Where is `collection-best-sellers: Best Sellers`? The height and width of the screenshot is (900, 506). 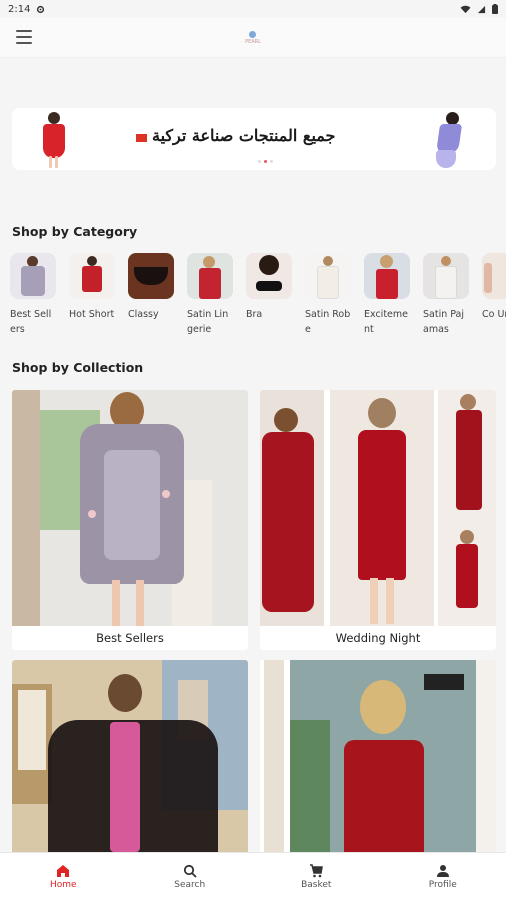 collection-best-sellers: Best Sellers is located at coordinates (130, 520).